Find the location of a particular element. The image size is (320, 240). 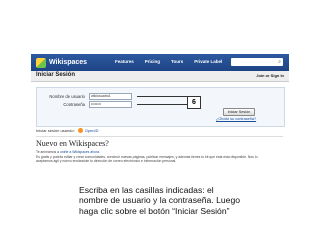

social-login-row: Iniciar sesión usando: OpenID is located at coordinates (67, 130).